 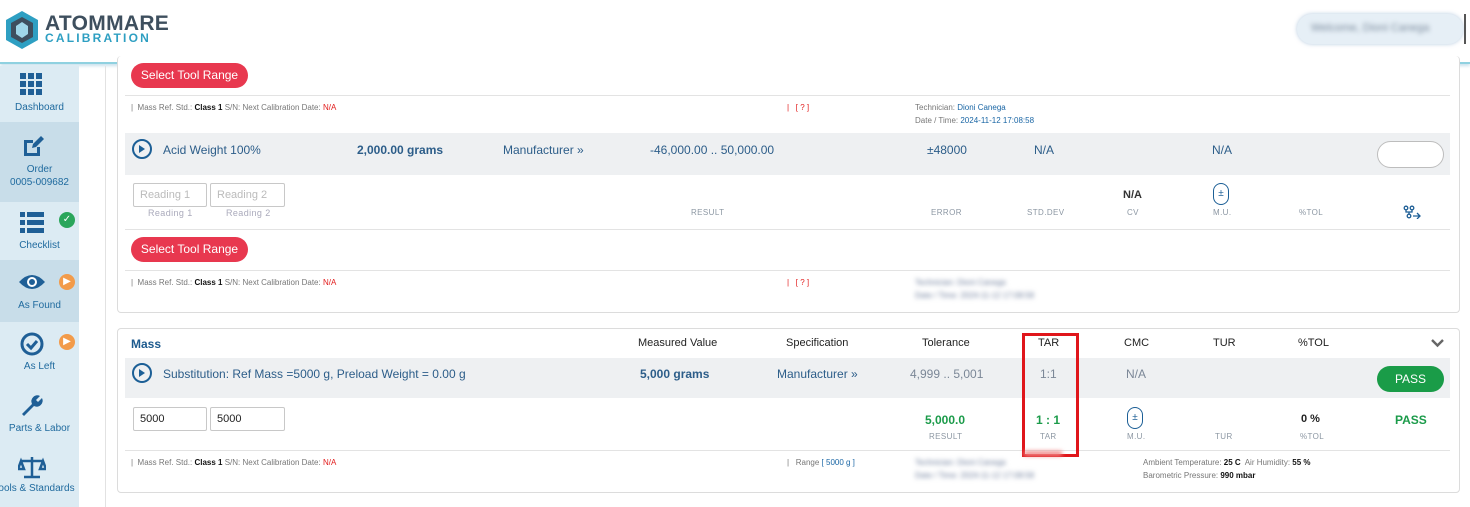 I want to click on col-tolerance: Tolerance, so click(x=946, y=343).